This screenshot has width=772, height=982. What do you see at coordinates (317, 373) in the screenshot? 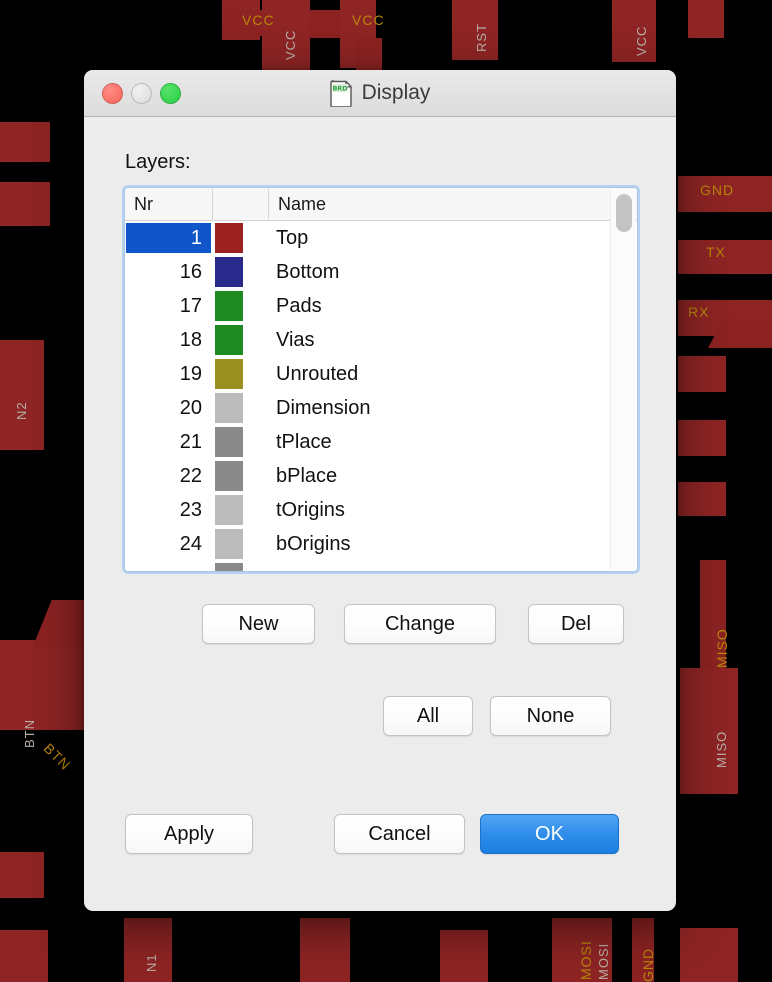
I see `layer-name: Unrouted` at bounding box center [317, 373].